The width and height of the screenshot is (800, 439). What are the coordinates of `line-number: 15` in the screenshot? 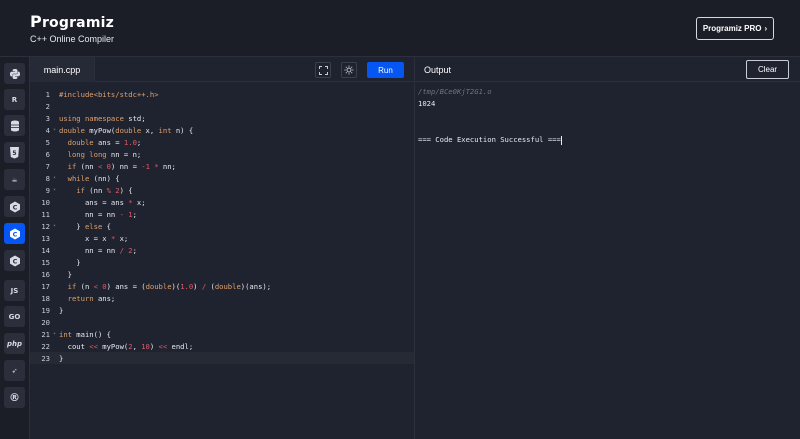 It's located at (45, 262).